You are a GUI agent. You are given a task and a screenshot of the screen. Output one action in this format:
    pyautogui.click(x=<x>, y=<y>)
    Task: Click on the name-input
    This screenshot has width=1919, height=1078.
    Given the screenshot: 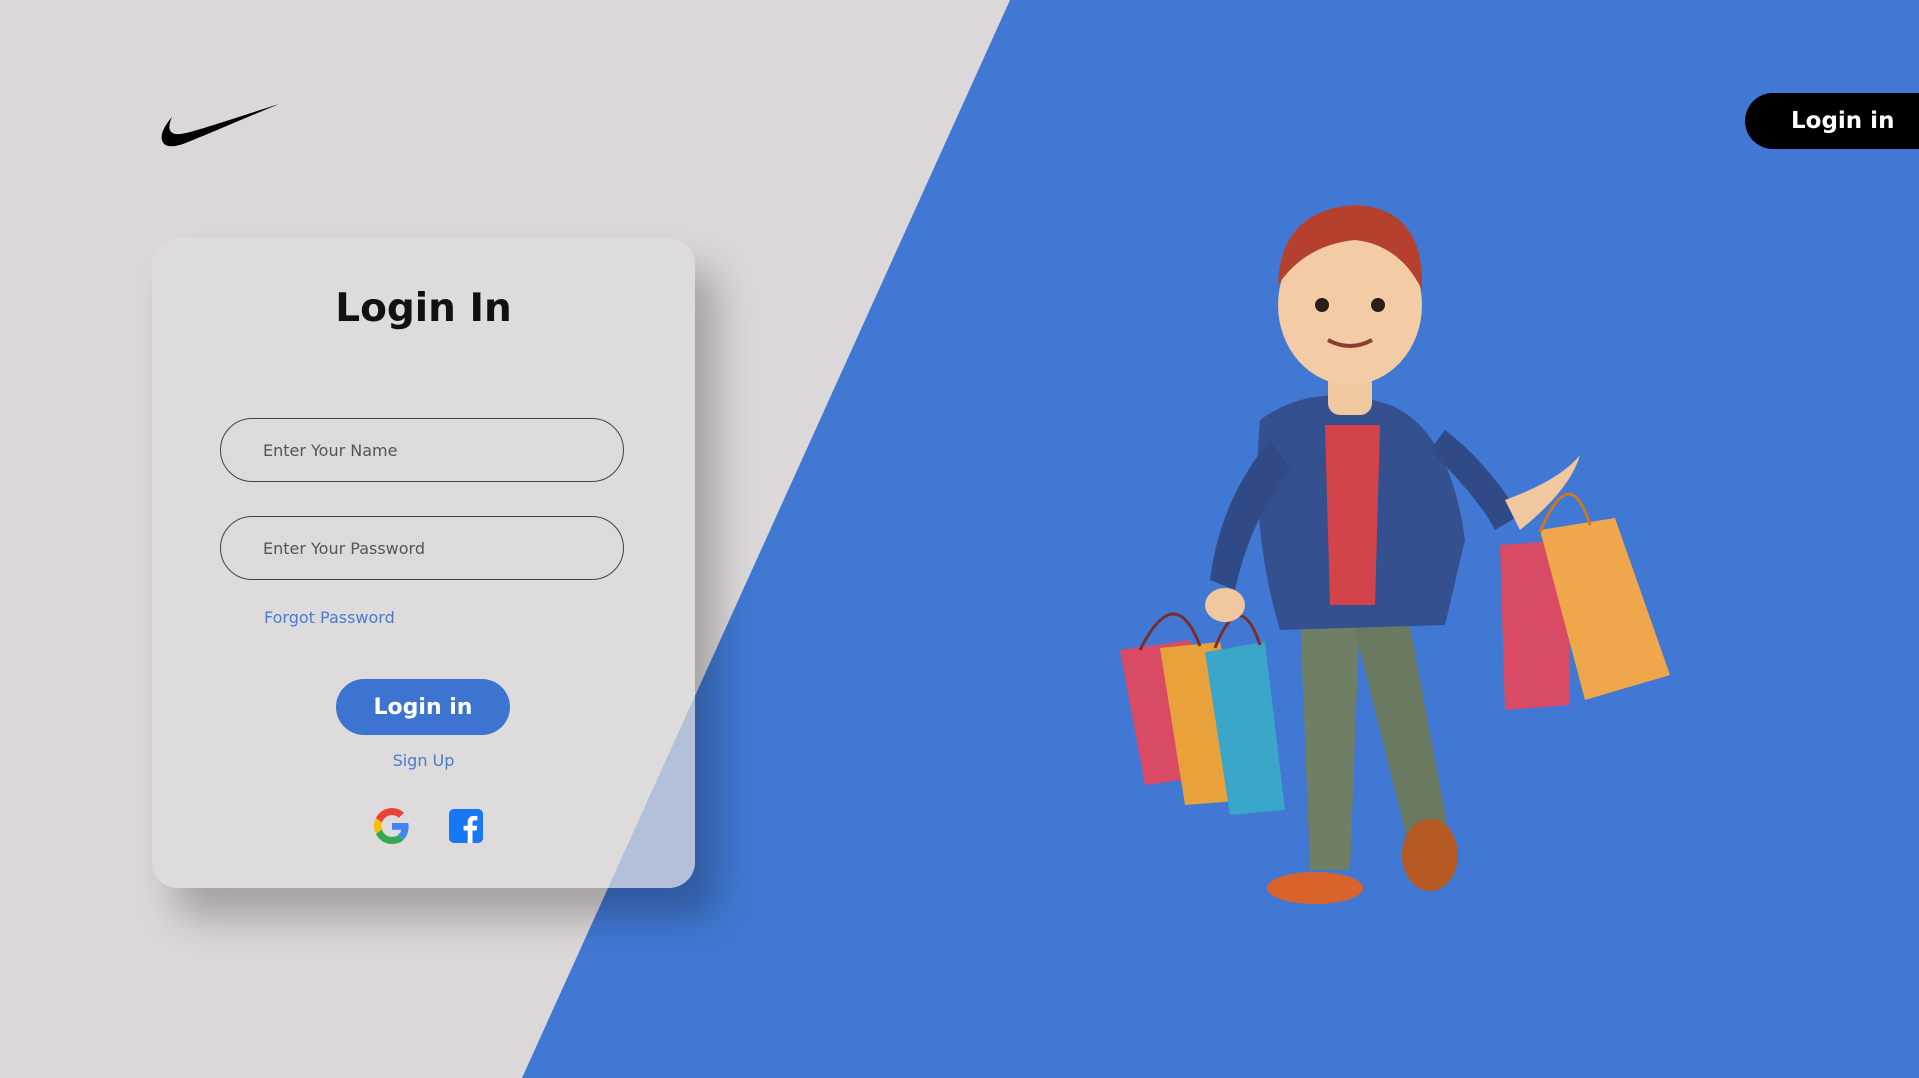 What is the action you would take?
    pyautogui.click(x=422, y=450)
    